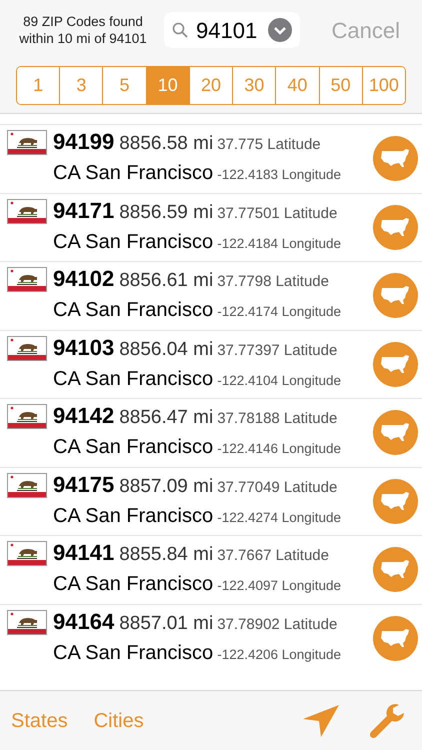 This screenshot has width=422, height=750. I want to click on longitude: -122.4183 Longitude, so click(279, 175).